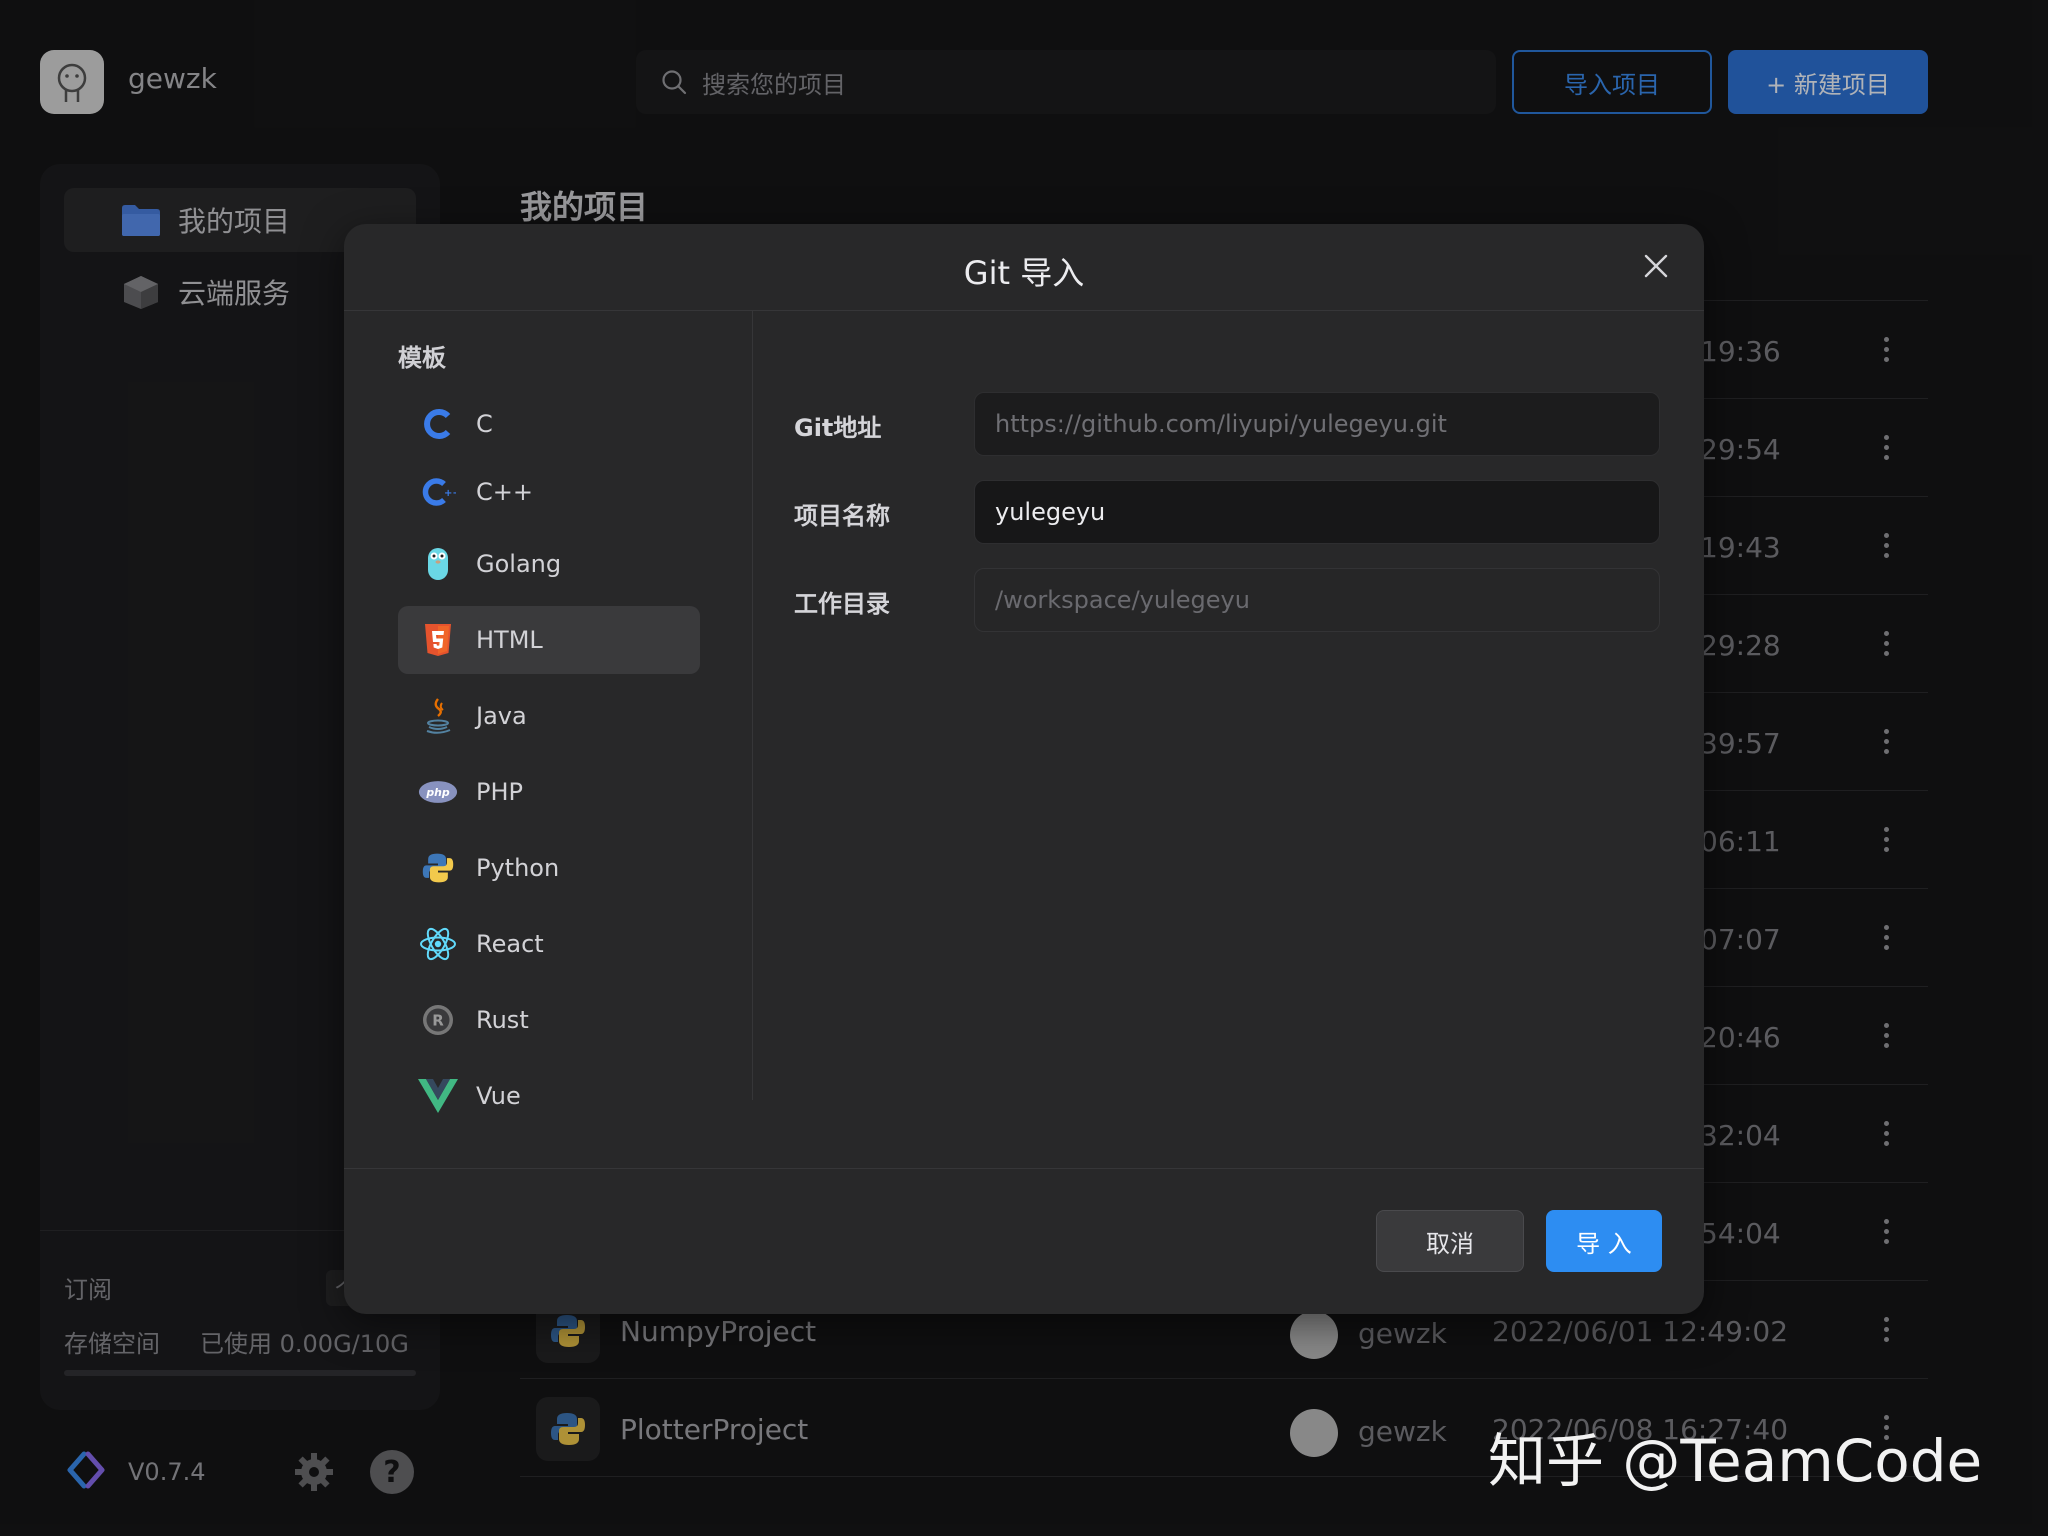 The width and height of the screenshot is (2048, 1536). What do you see at coordinates (502, 1020) in the screenshot?
I see `template-label-text: Rust` at bounding box center [502, 1020].